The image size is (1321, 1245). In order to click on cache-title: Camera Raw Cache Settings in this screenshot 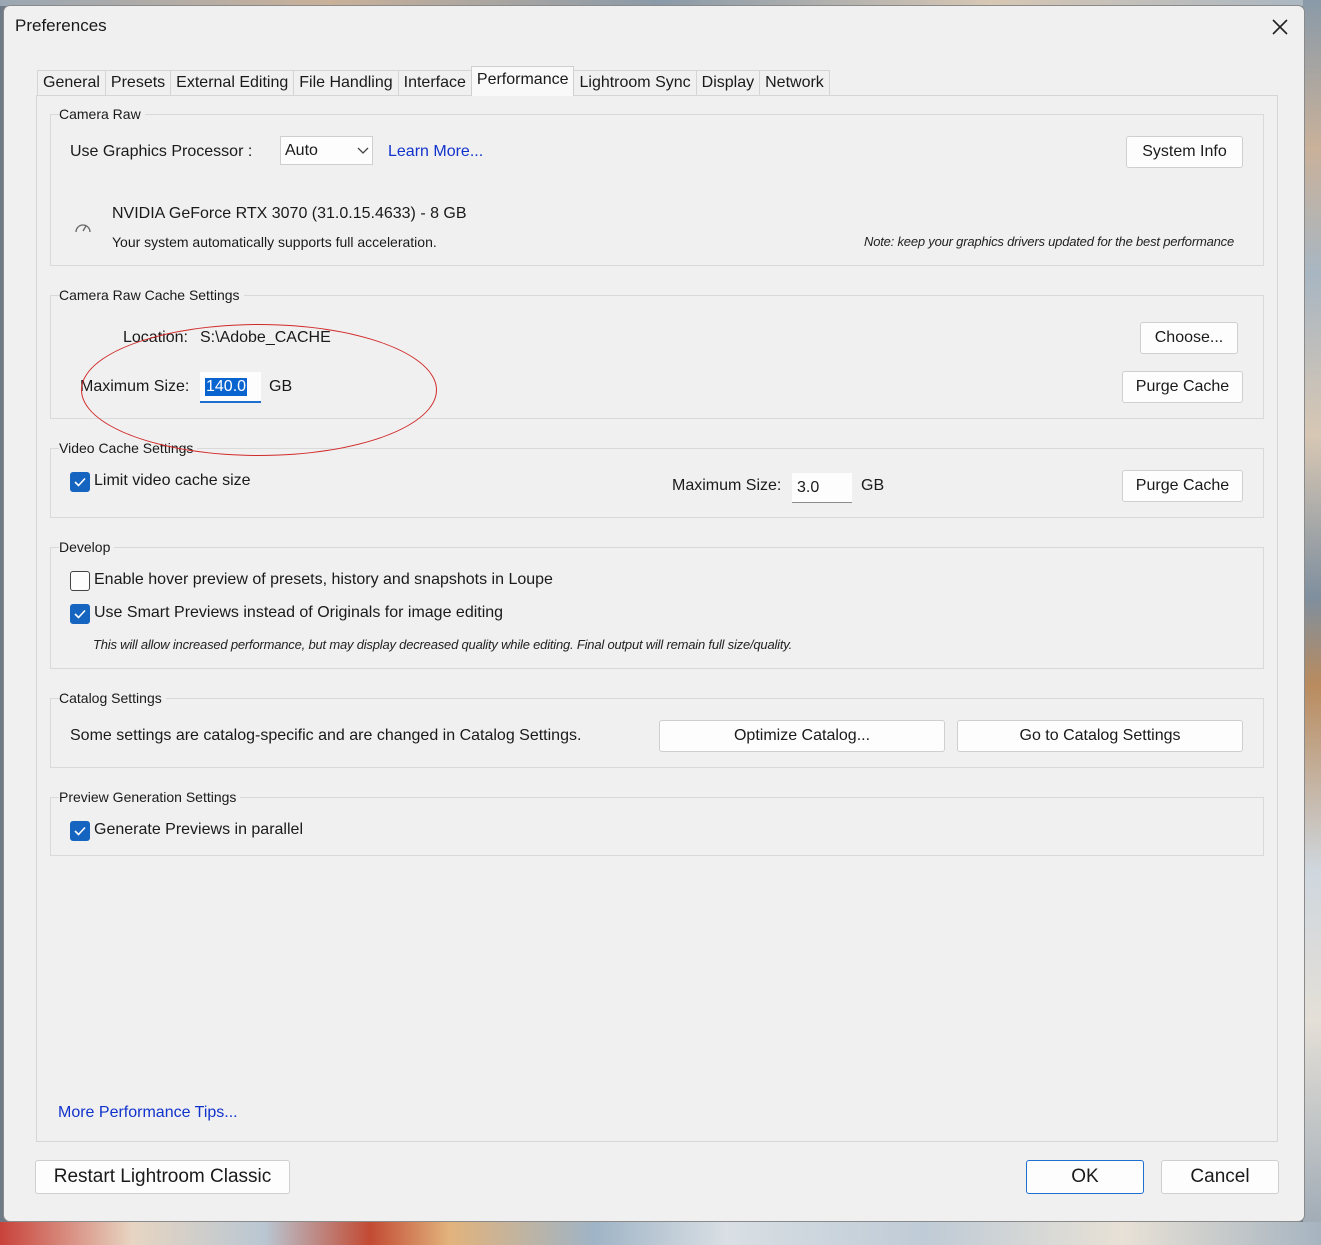, I will do `click(151, 295)`.